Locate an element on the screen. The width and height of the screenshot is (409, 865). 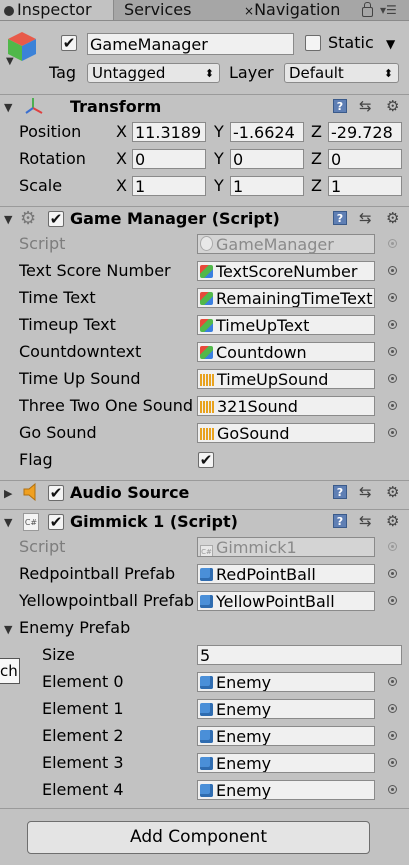
rotation-y-input: 0 is located at coordinates (267, 159).